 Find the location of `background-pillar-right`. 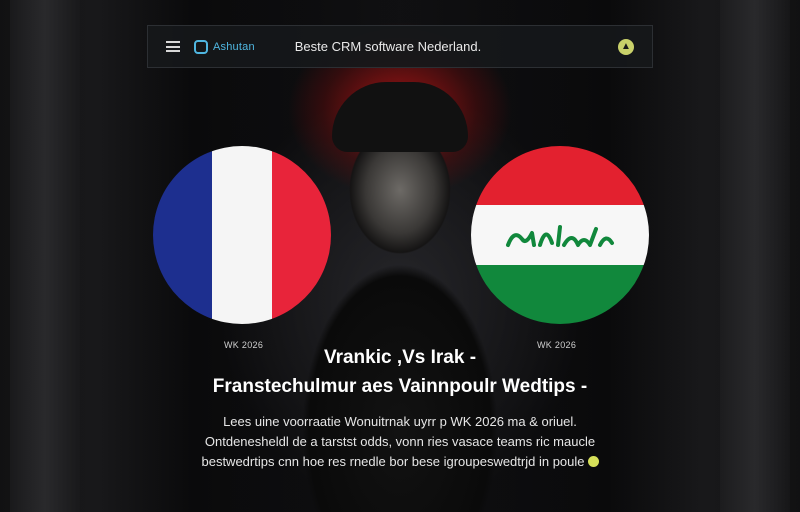

background-pillar-right is located at coordinates (755, 256).